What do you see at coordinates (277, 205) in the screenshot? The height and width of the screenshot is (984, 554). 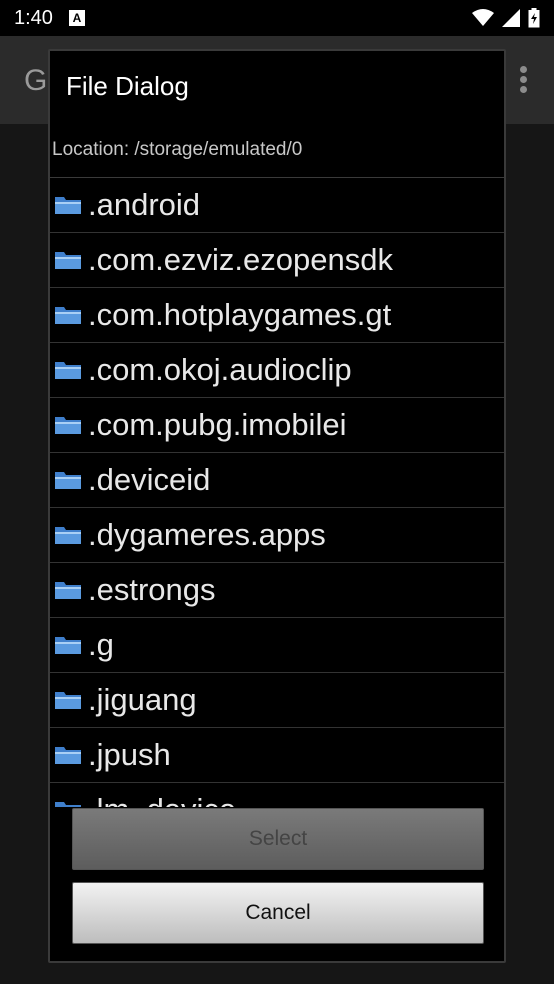 I see `list-item: .android` at bounding box center [277, 205].